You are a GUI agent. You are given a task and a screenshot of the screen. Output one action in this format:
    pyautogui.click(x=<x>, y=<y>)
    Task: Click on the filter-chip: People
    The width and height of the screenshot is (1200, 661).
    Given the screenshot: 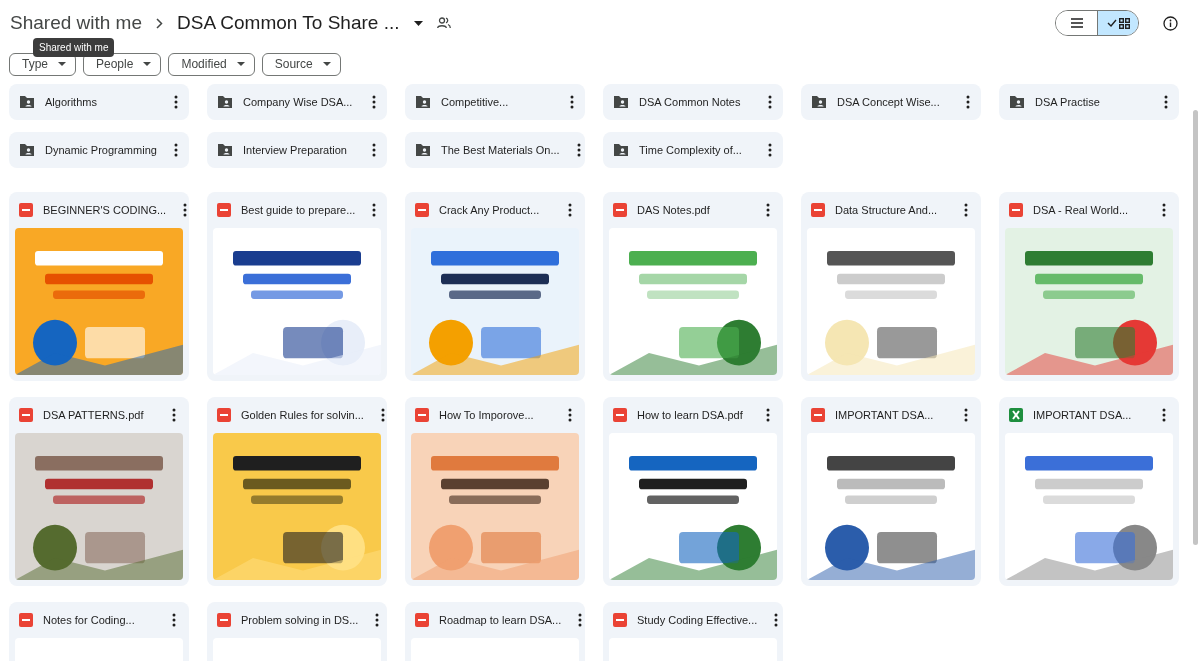 What is the action you would take?
    pyautogui.click(x=122, y=64)
    